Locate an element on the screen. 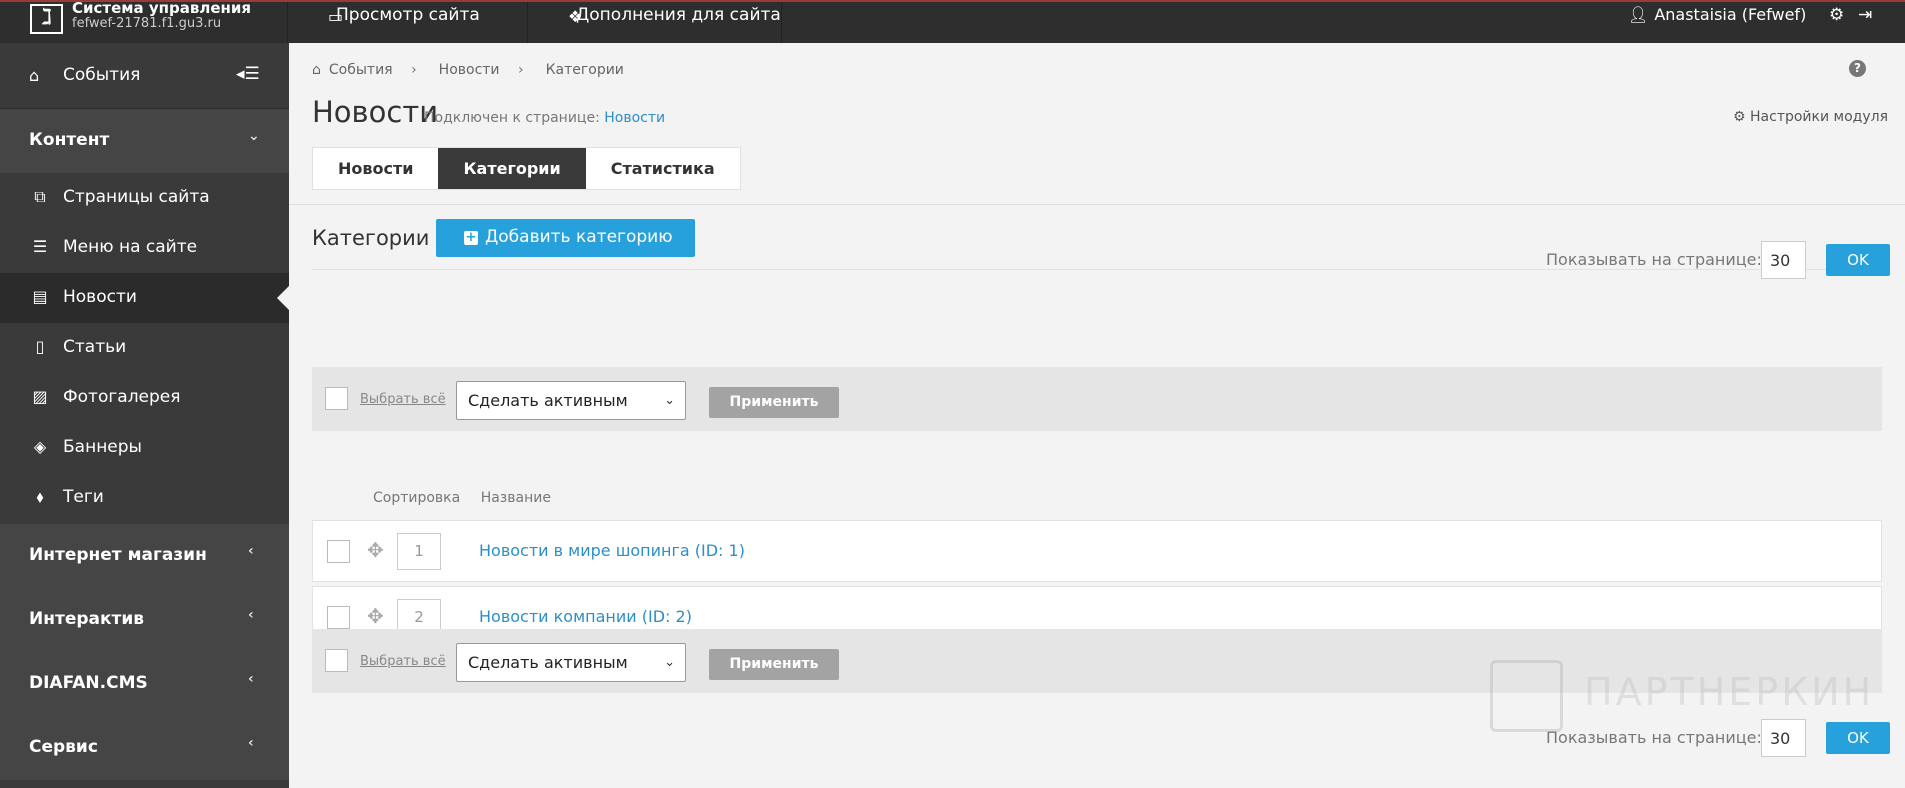 The height and width of the screenshot is (788, 1905). add-category-label: Добавить категорию is located at coordinates (579, 237).